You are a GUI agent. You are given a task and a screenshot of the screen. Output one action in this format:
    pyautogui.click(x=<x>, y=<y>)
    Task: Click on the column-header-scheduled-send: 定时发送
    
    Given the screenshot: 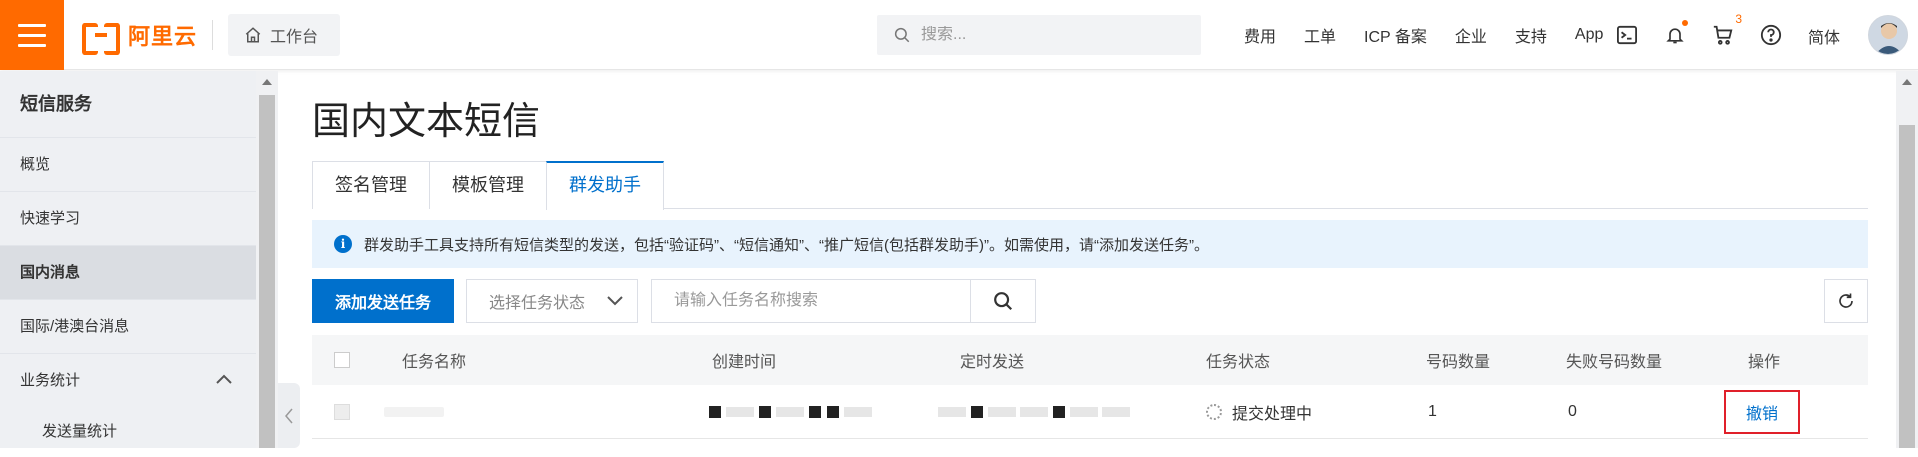 What is the action you would take?
    pyautogui.click(x=992, y=360)
    